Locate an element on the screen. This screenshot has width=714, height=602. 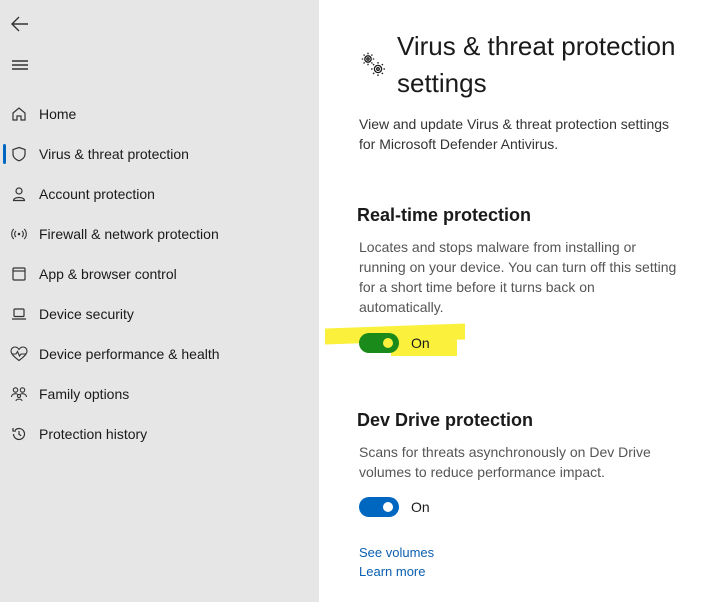
hamburger-icon is located at coordinates (20, 65).